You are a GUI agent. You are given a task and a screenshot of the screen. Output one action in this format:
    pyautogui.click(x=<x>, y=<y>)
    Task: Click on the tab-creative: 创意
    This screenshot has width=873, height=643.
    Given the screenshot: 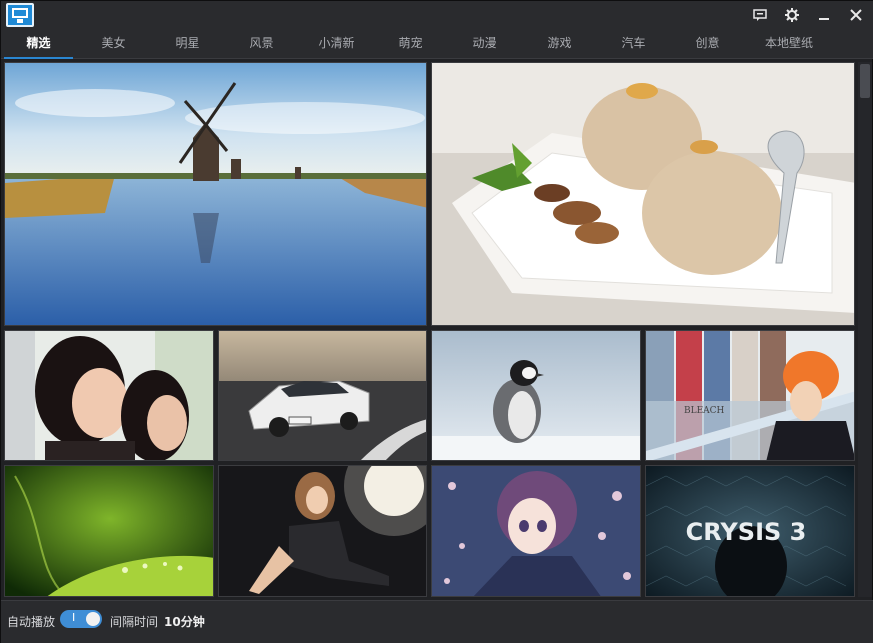 What is the action you would take?
    pyautogui.click(x=707, y=44)
    